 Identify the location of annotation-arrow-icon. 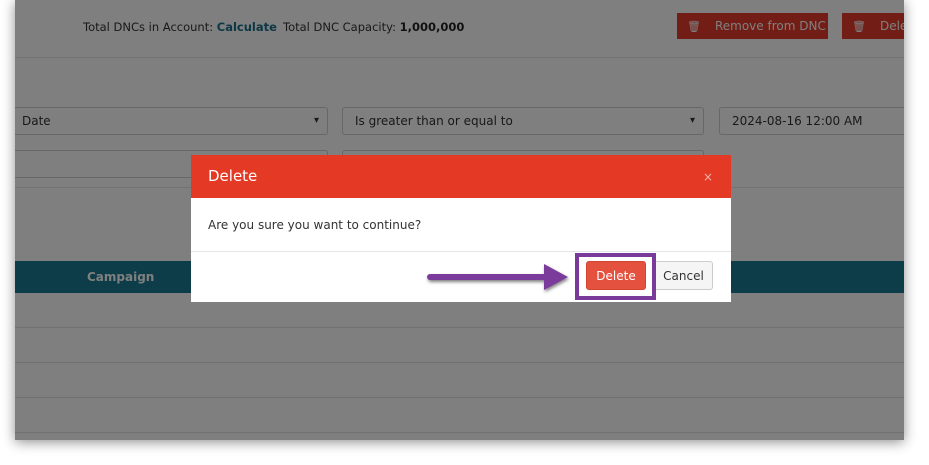
(497, 277).